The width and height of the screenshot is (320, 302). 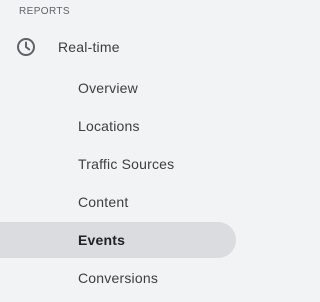 What do you see at coordinates (89, 47) in the screenshot?
I see `nav-item-real-time-label: Real-time` at bounding box center [89, 47].